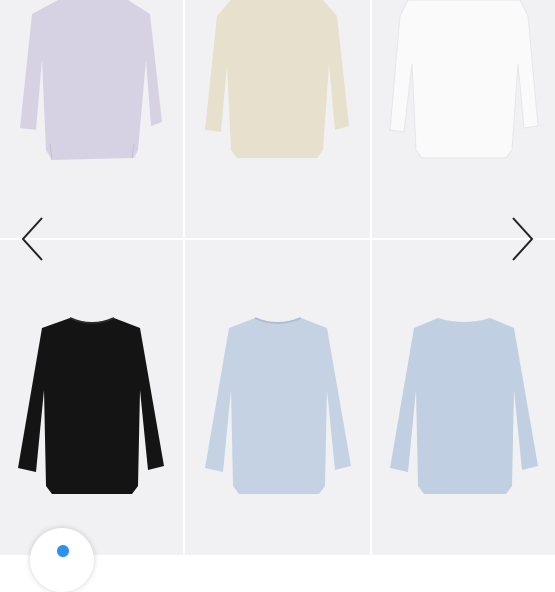 The image size is (555, 592). I want to click on product-thumb-lavender, so click(91, 119).